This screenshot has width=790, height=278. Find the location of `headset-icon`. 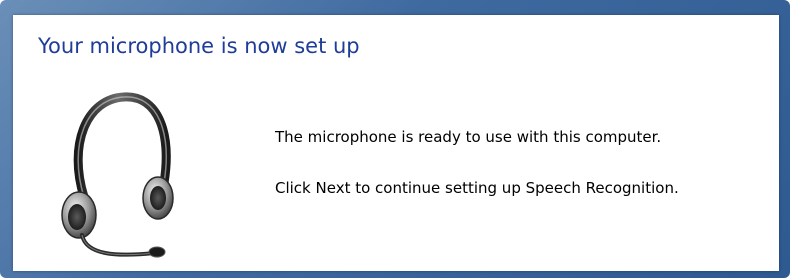

headset-icon is located at coordinates (117, 175).